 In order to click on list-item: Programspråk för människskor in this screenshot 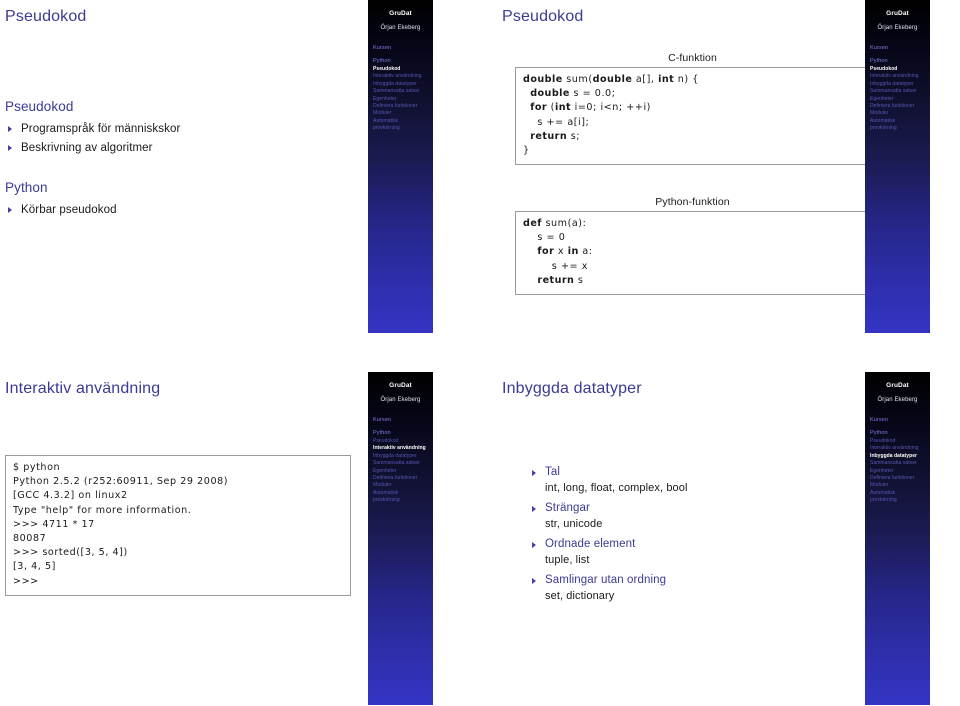, I will do `click(92, 129)`.